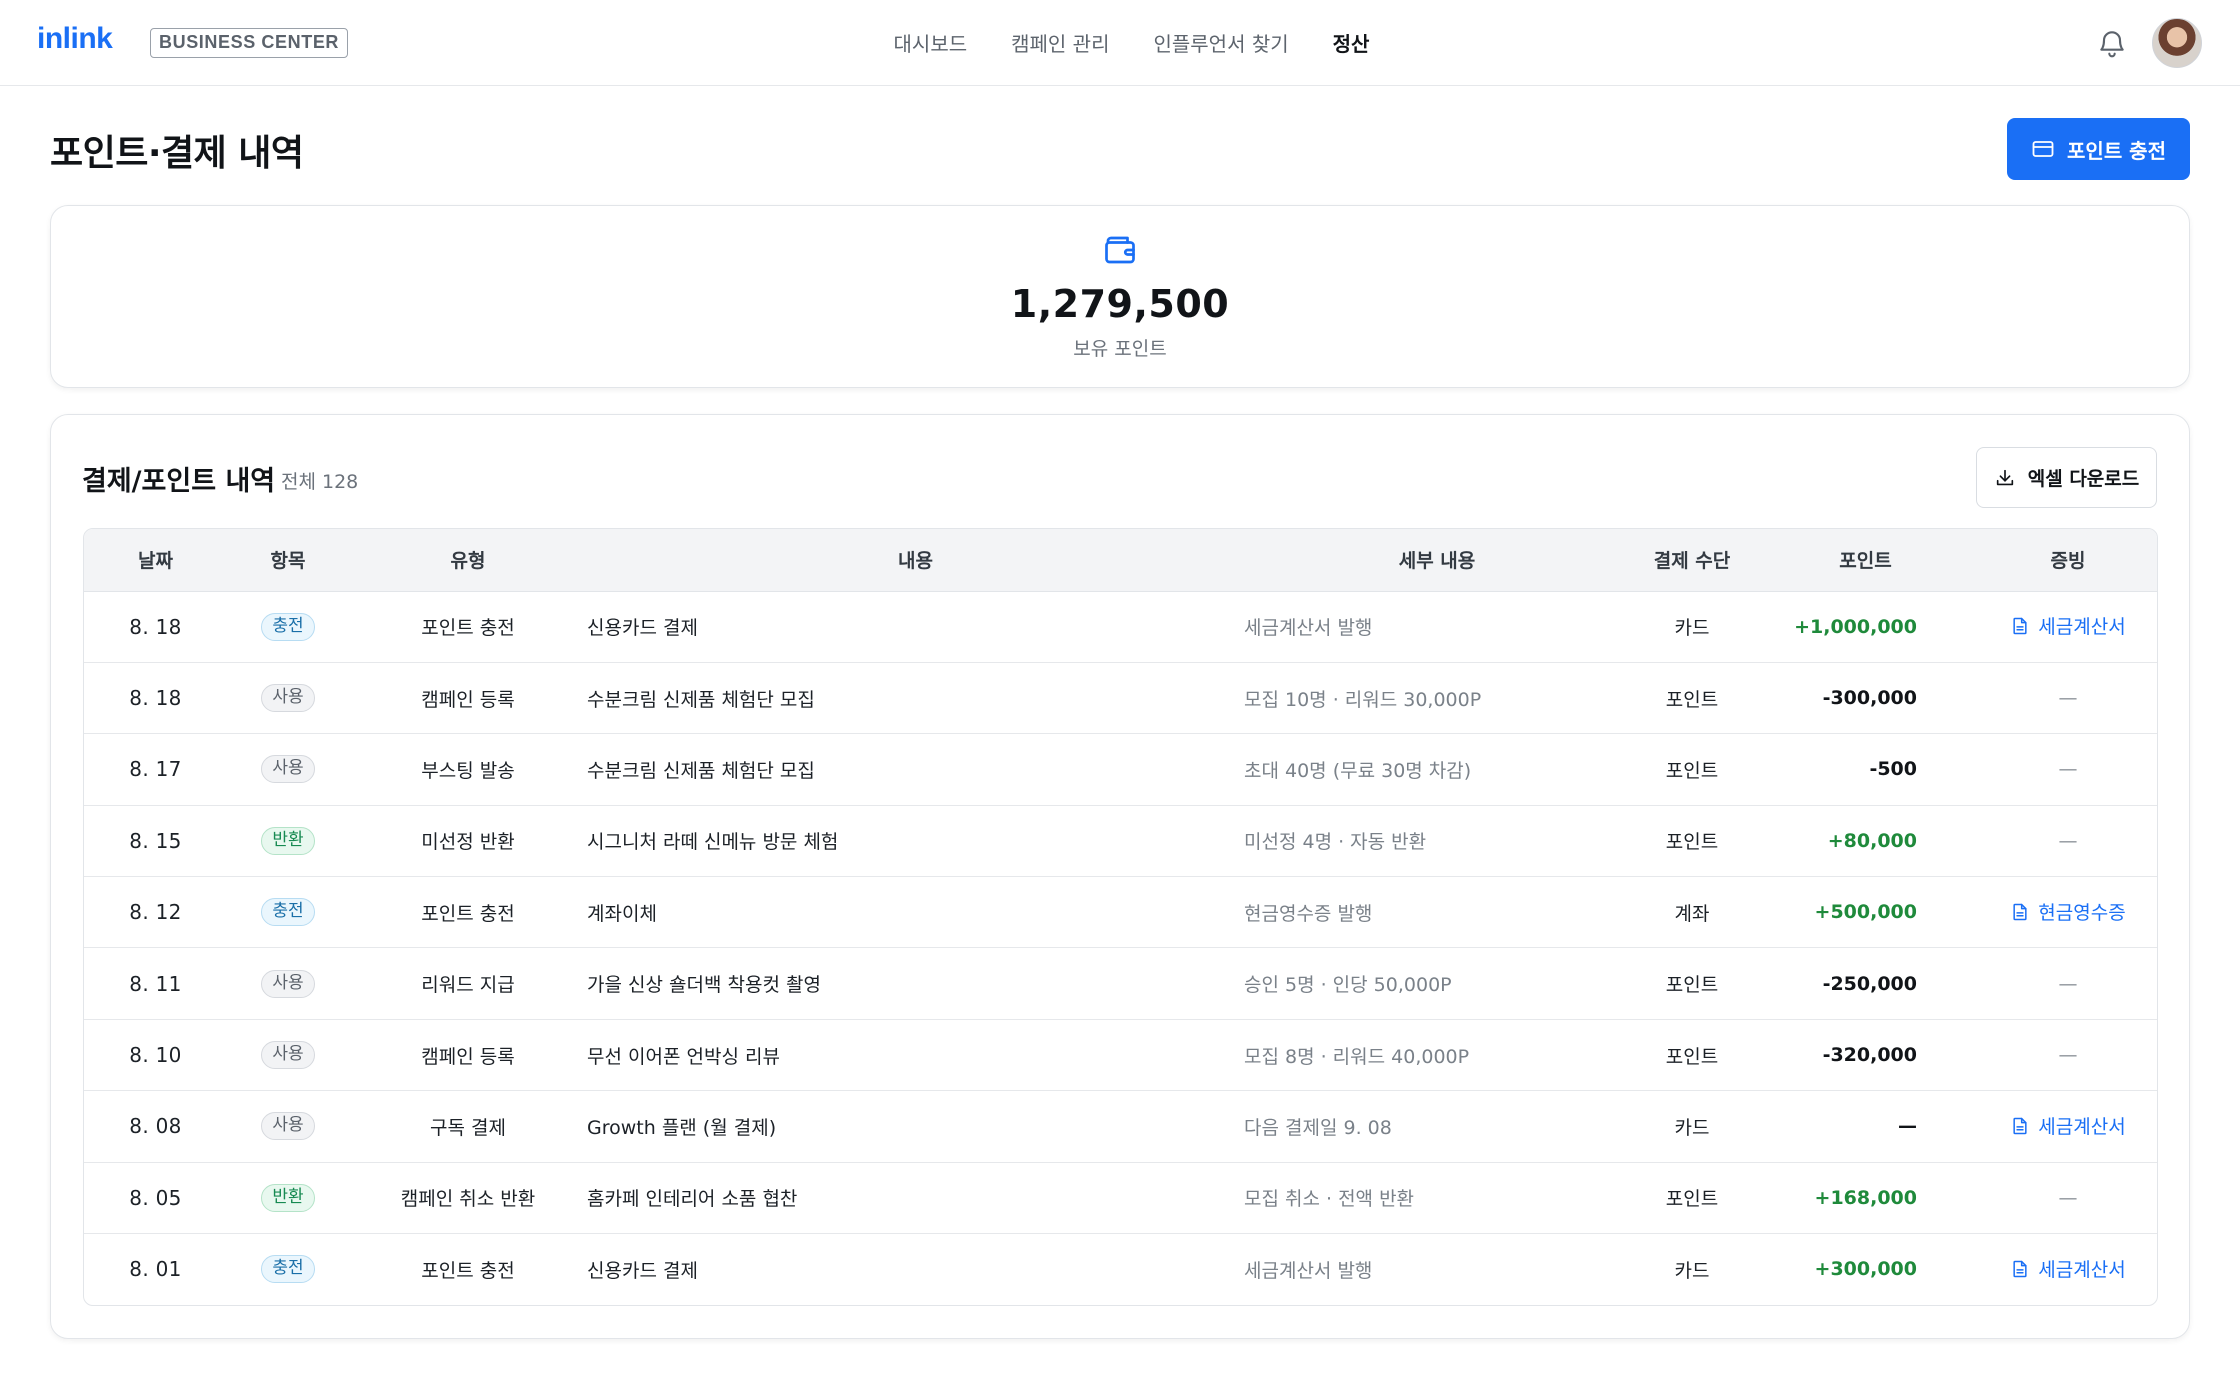 Image resolution: width=2240 pixels, height=1400 pixels. I want to click on nav-find-influencers: 인플루언서 찾기, so click(1220, 44).